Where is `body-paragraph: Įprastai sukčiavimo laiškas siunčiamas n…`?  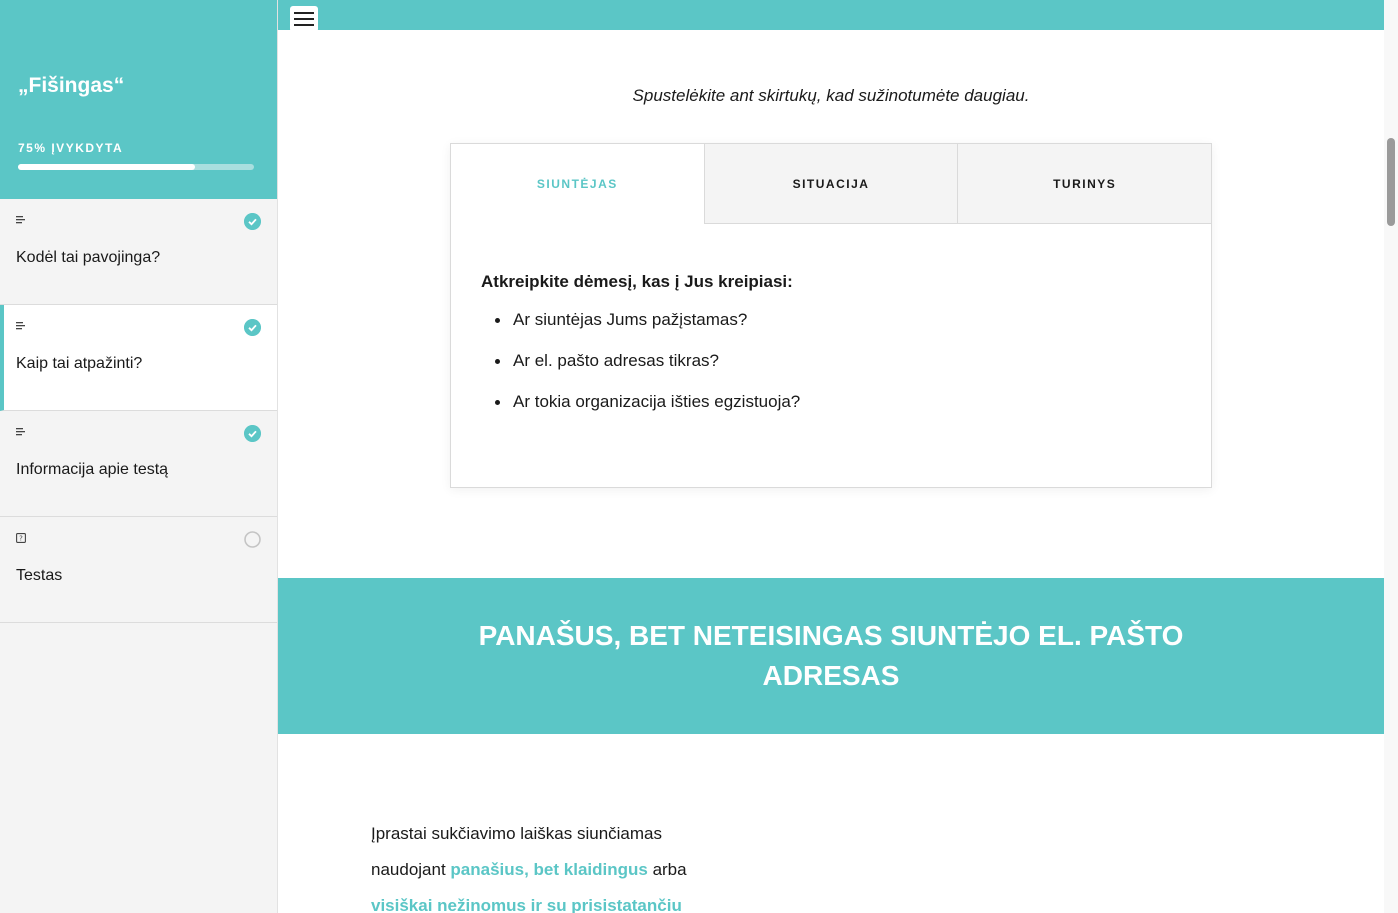
body-paragraph: Įprastai sukčiavimo laiškas siunčiamas n… is located at coordinates (561, 864).